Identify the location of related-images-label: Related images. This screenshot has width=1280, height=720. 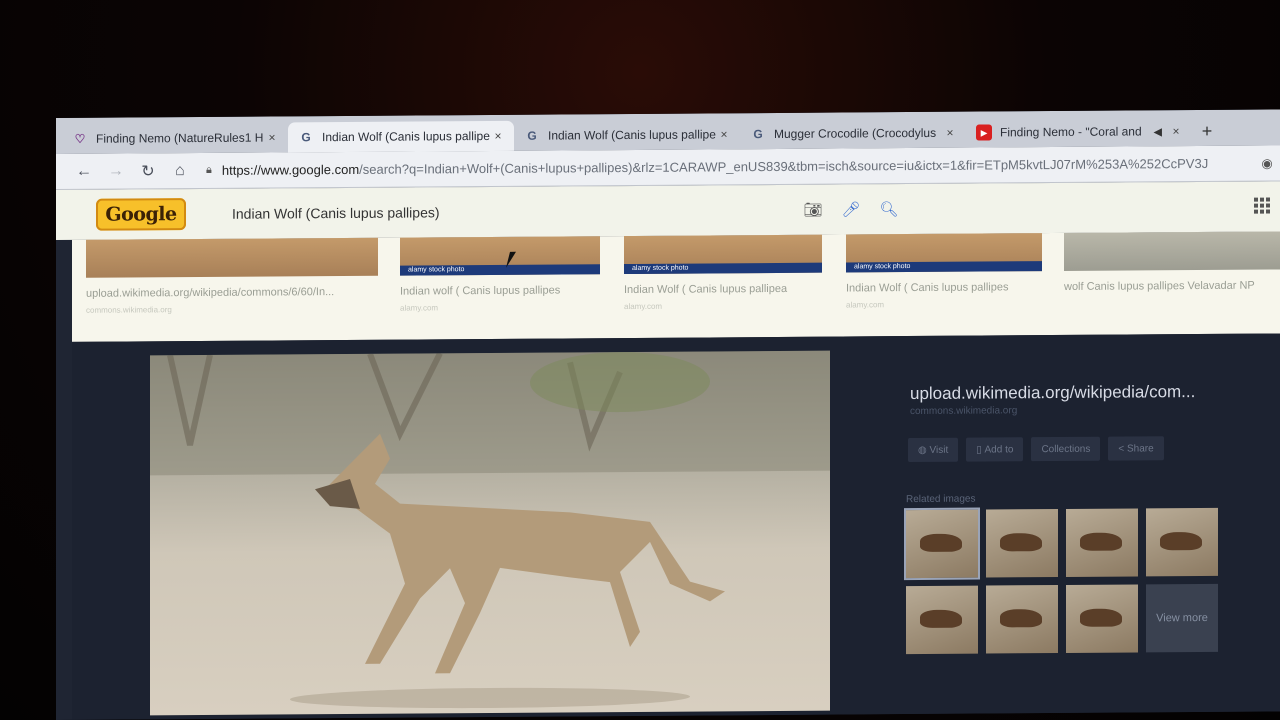
(941, 499).